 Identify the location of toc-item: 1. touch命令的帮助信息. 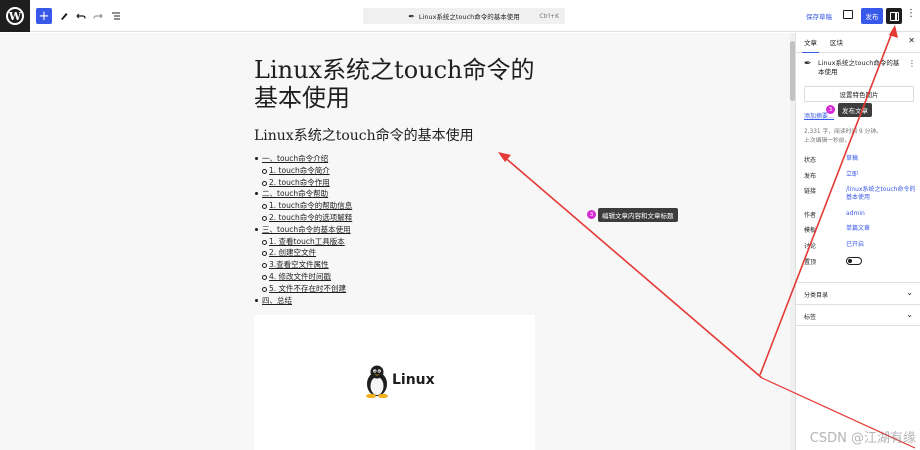
(399, 206).